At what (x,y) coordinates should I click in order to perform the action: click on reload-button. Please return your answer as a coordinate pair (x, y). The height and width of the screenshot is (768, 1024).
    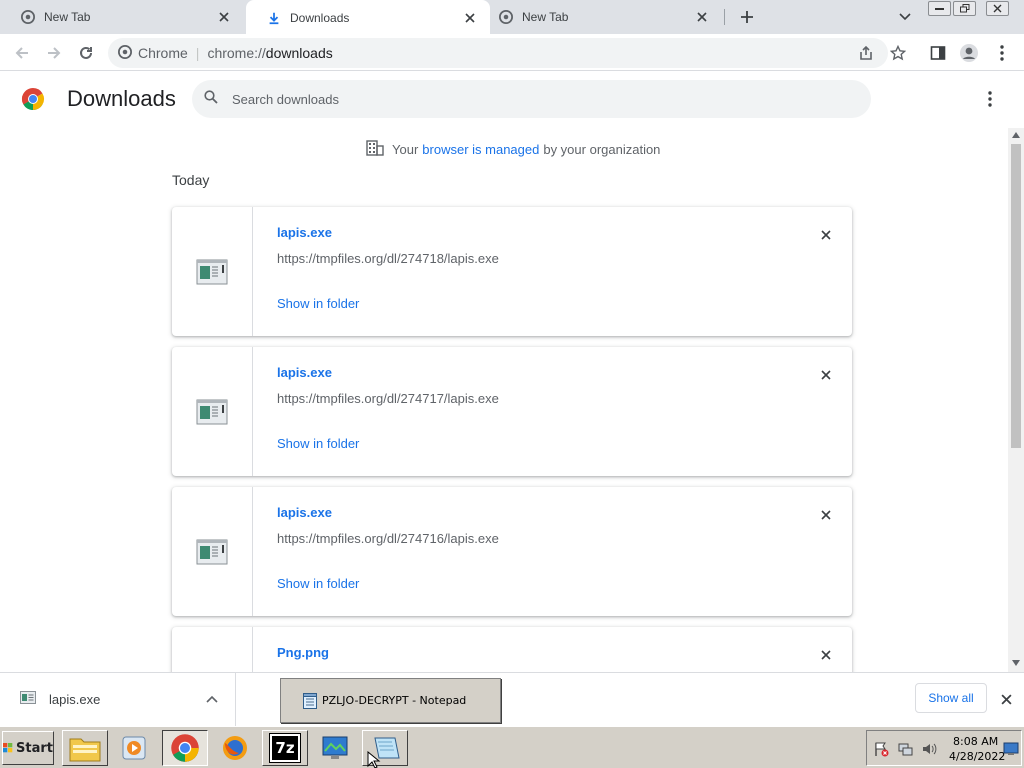
    Looking at the image, I should click on (86, 53).